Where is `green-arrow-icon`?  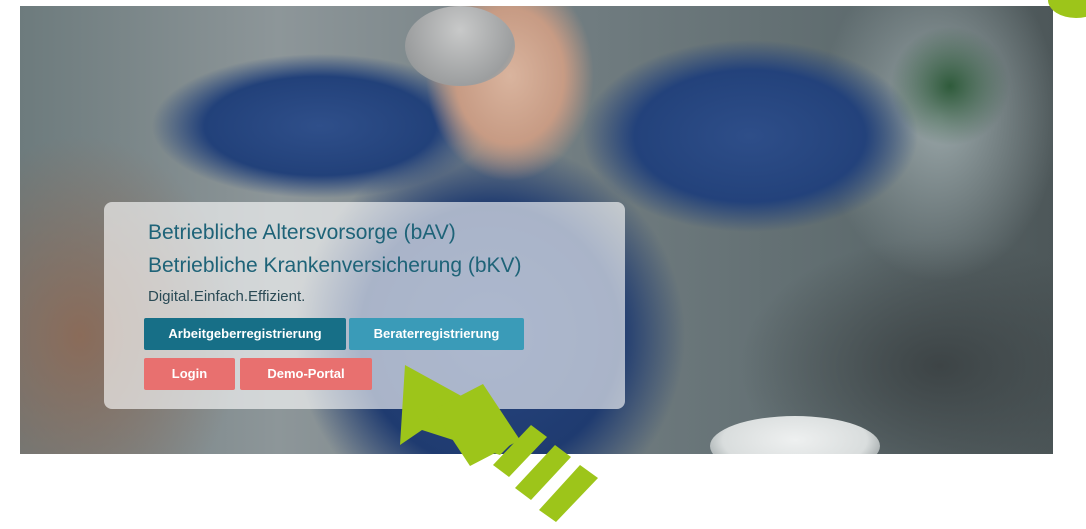
green-arrow-icon is located at coordinates (499, 443).